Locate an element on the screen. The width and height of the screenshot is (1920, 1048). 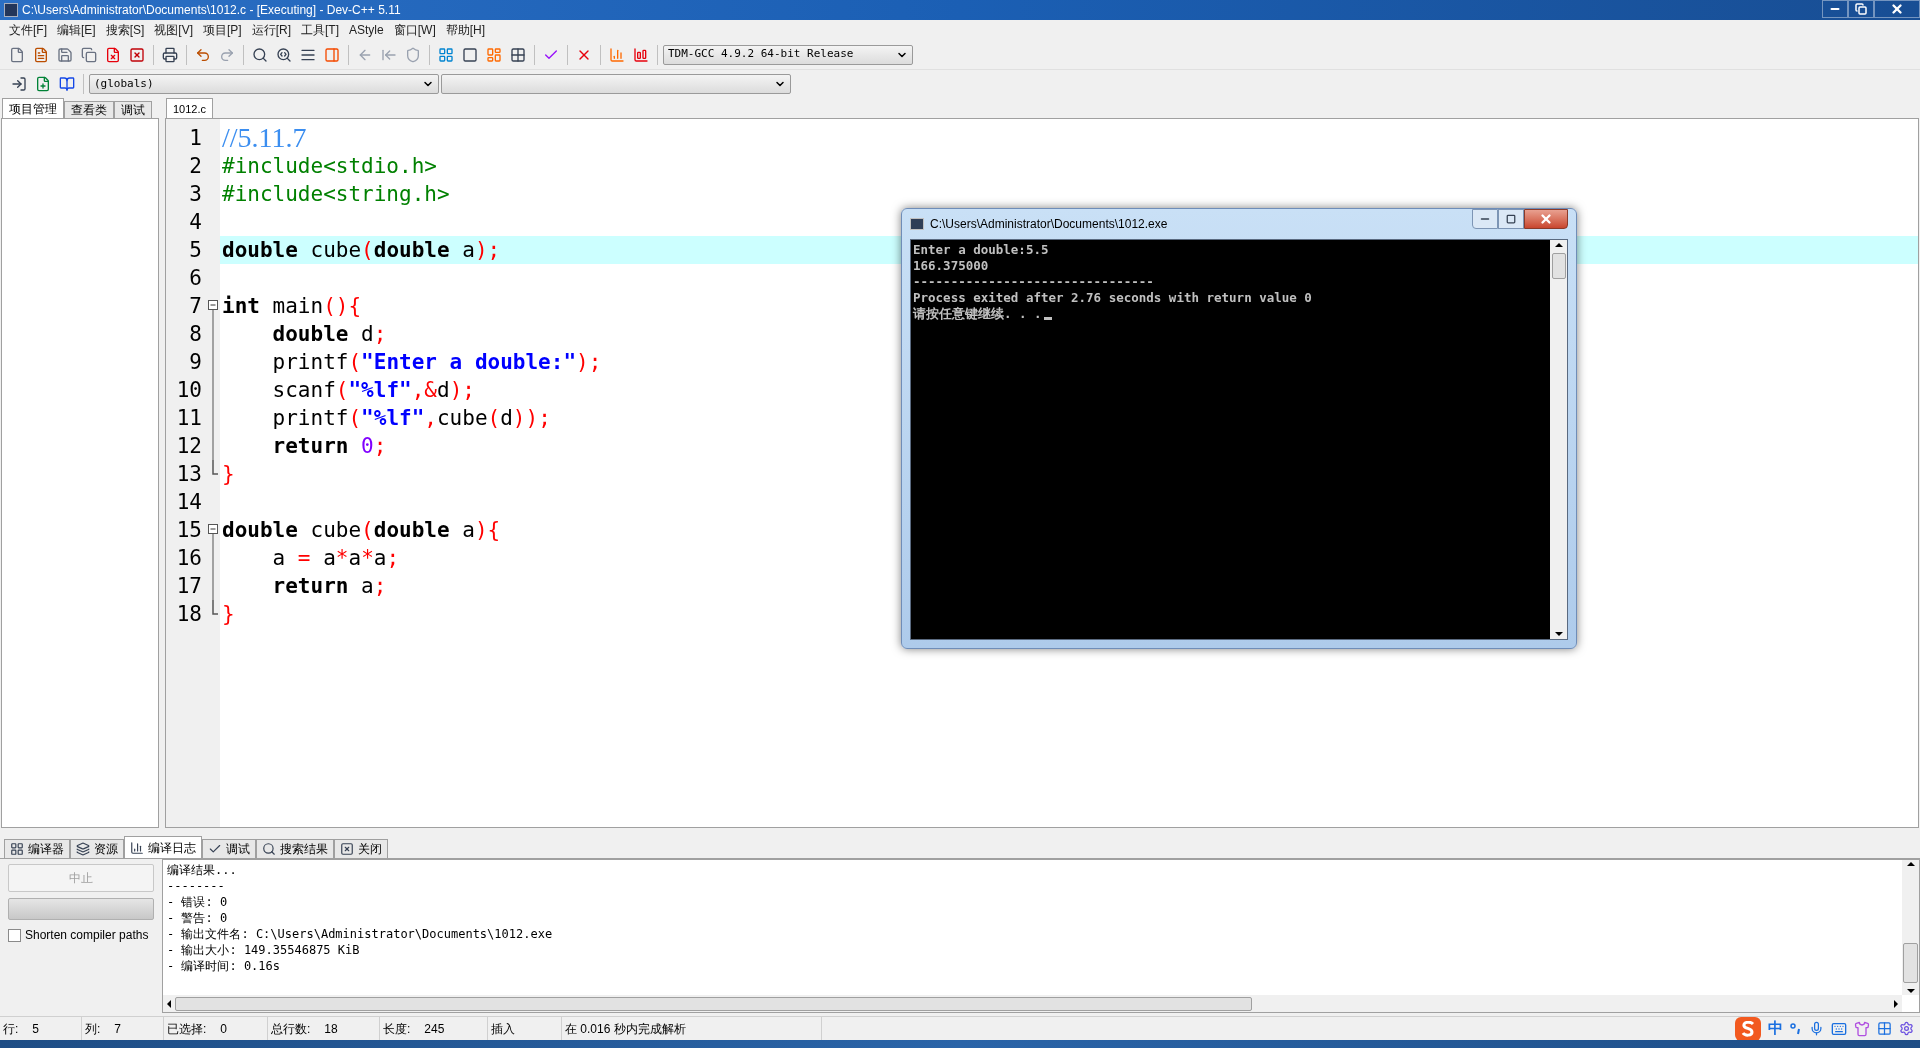
line-number: 3 is located at coordinates (195, 194).